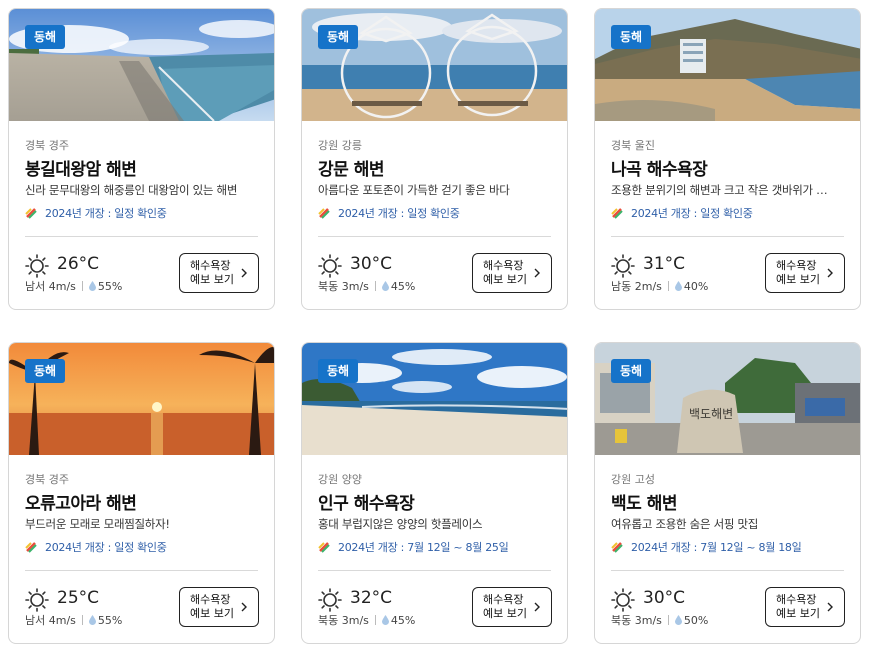  What do you see at coordinates (659, 167) in the screenshot?
I see `beach-name: 나곡 해수욕장` at bounding box center [659, 167].